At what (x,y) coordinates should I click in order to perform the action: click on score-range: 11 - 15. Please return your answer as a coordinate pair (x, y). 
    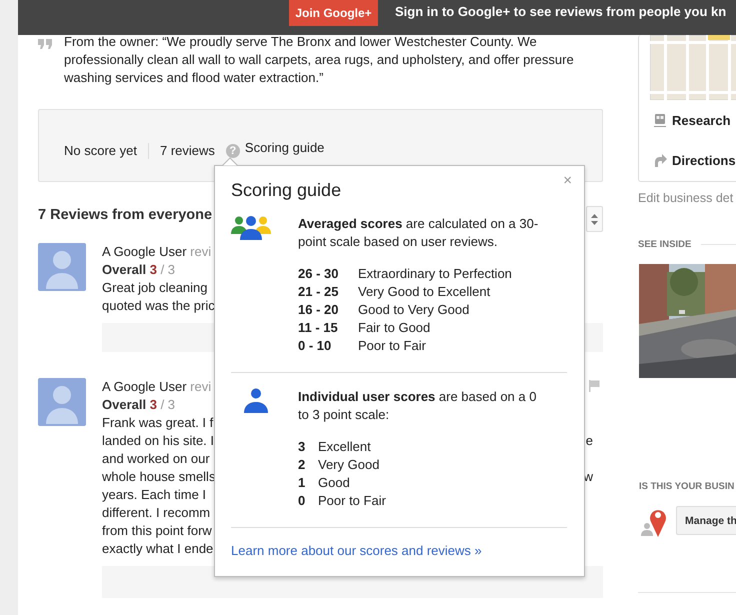
    Looking at the image, I should click on (318, 328).